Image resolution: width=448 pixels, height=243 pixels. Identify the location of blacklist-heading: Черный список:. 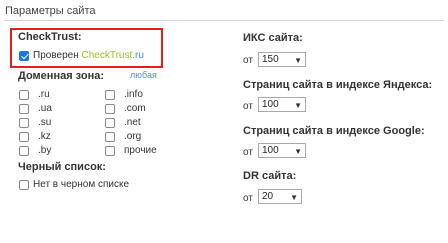
(62, 167).